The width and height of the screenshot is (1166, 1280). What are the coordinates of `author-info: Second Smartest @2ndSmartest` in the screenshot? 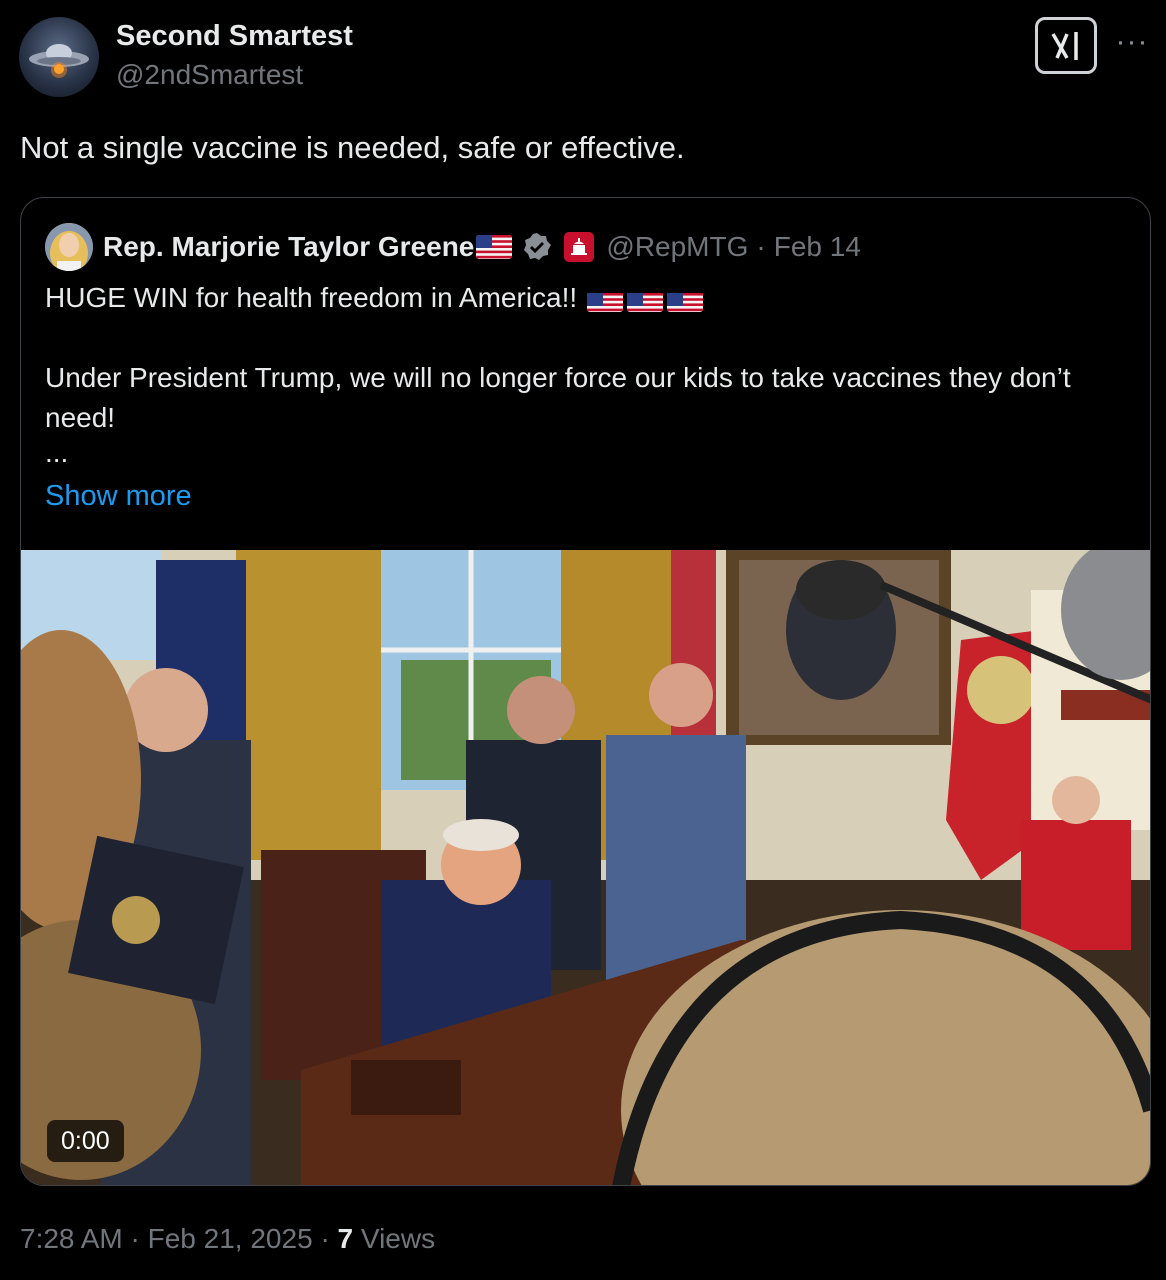 It's located at (234, 56).